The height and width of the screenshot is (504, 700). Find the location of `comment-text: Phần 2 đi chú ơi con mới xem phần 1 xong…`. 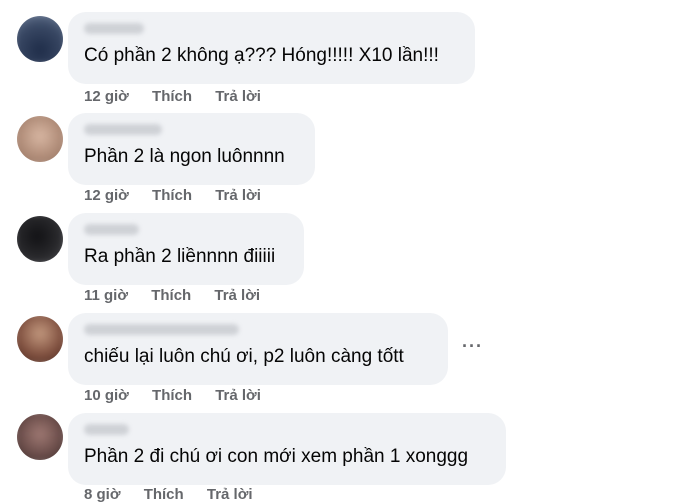

comment-text: Phần 2 đi chú ơi con mới xem phần 1 xong… is located at coordinates (276, 456).